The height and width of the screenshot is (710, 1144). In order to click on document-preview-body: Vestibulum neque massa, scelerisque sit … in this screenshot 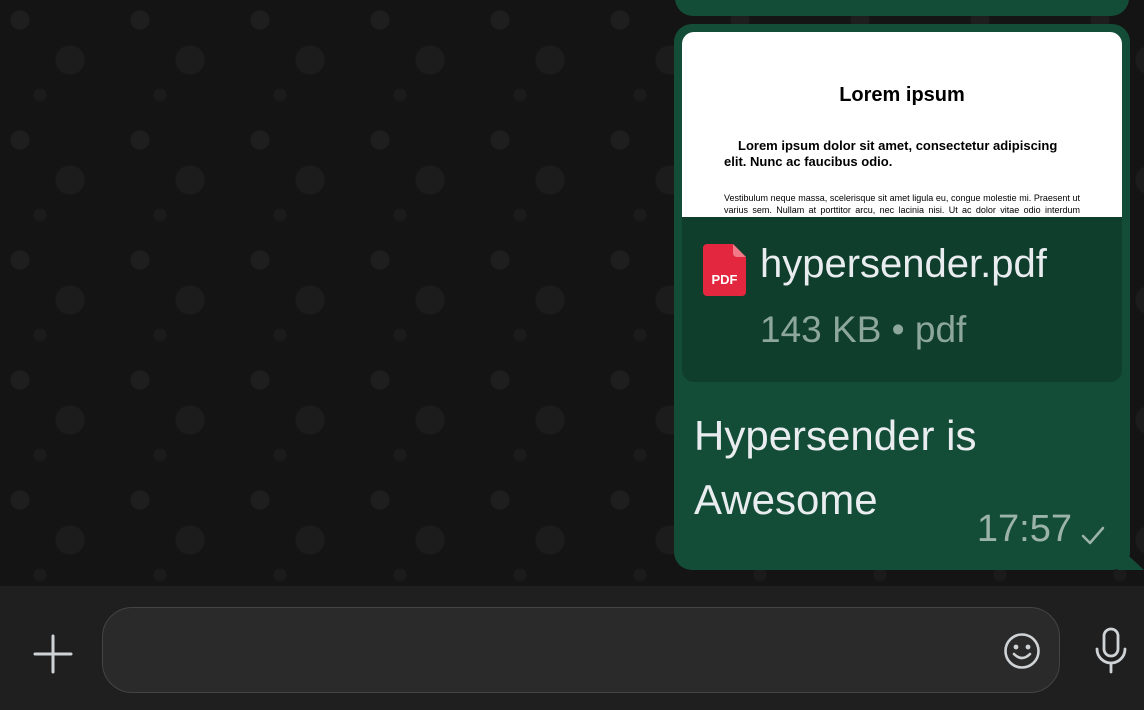, I will do `click(902, 204)`.